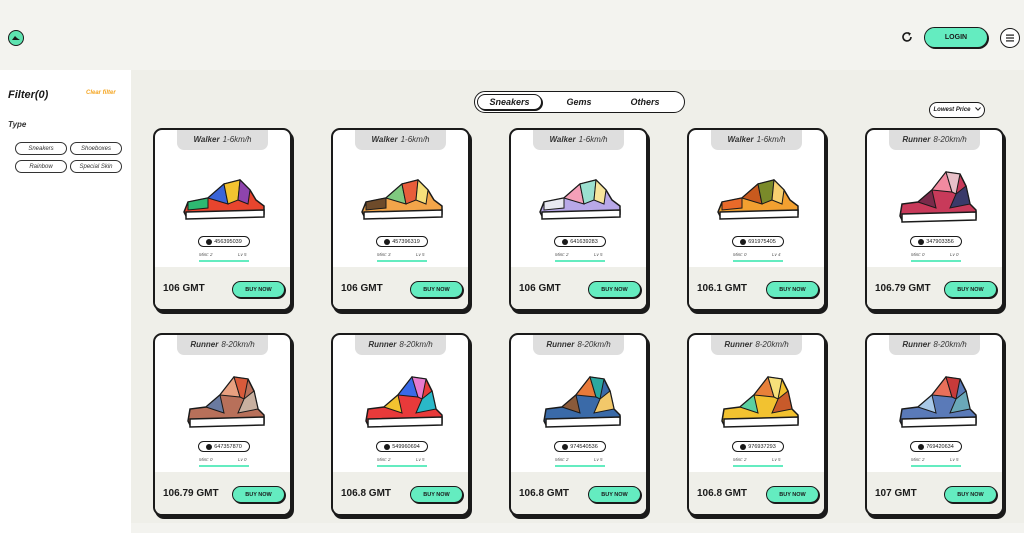 This screenshot has width=1024, height=533. Describe the element at coordinates (41, 148) in the screenshot. I see `filter-chip-sneakers: Sneakers` at that location.